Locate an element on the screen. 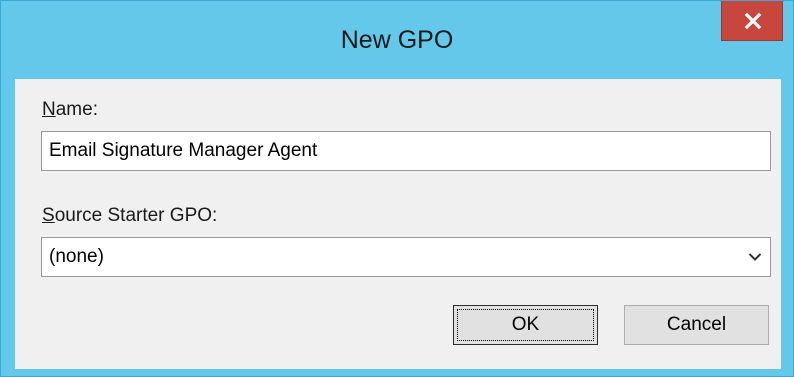 This screenshot has width=794, height=377. close-icon is located at coordinates (753, 21).